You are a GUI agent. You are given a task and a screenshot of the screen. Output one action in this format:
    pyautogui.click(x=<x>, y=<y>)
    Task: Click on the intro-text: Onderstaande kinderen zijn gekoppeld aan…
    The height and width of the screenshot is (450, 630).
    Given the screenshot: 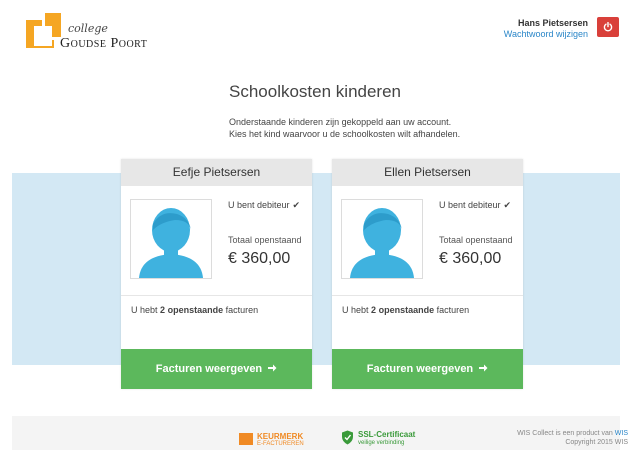 What is the action you would take?
    pyautogui.click(x=345, y=128)
    